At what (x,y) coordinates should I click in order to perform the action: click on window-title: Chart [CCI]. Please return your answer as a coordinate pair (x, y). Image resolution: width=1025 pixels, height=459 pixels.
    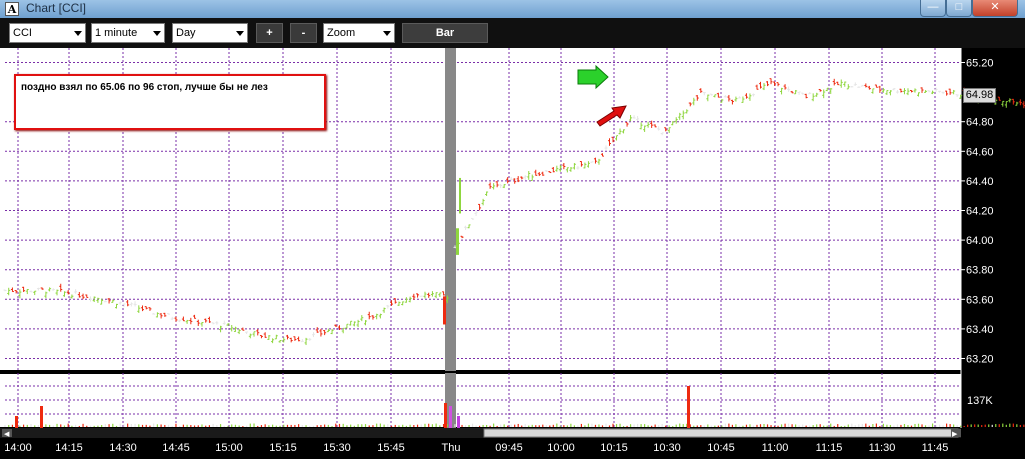
    Looking at the image, I should click on (56, 8).